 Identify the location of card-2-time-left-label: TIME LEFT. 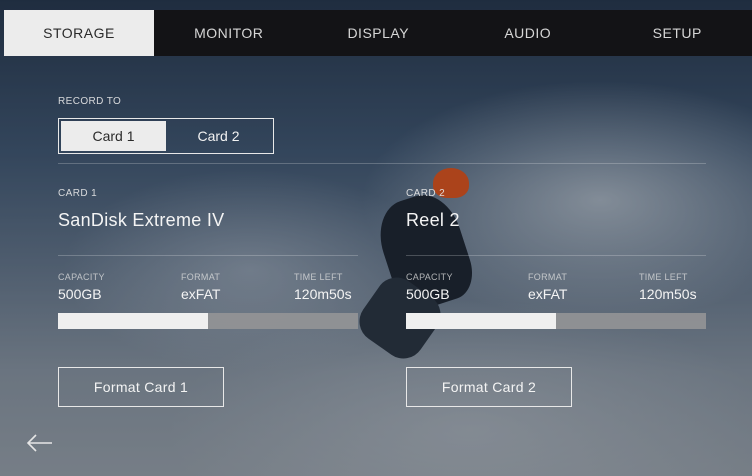
(663, 277).